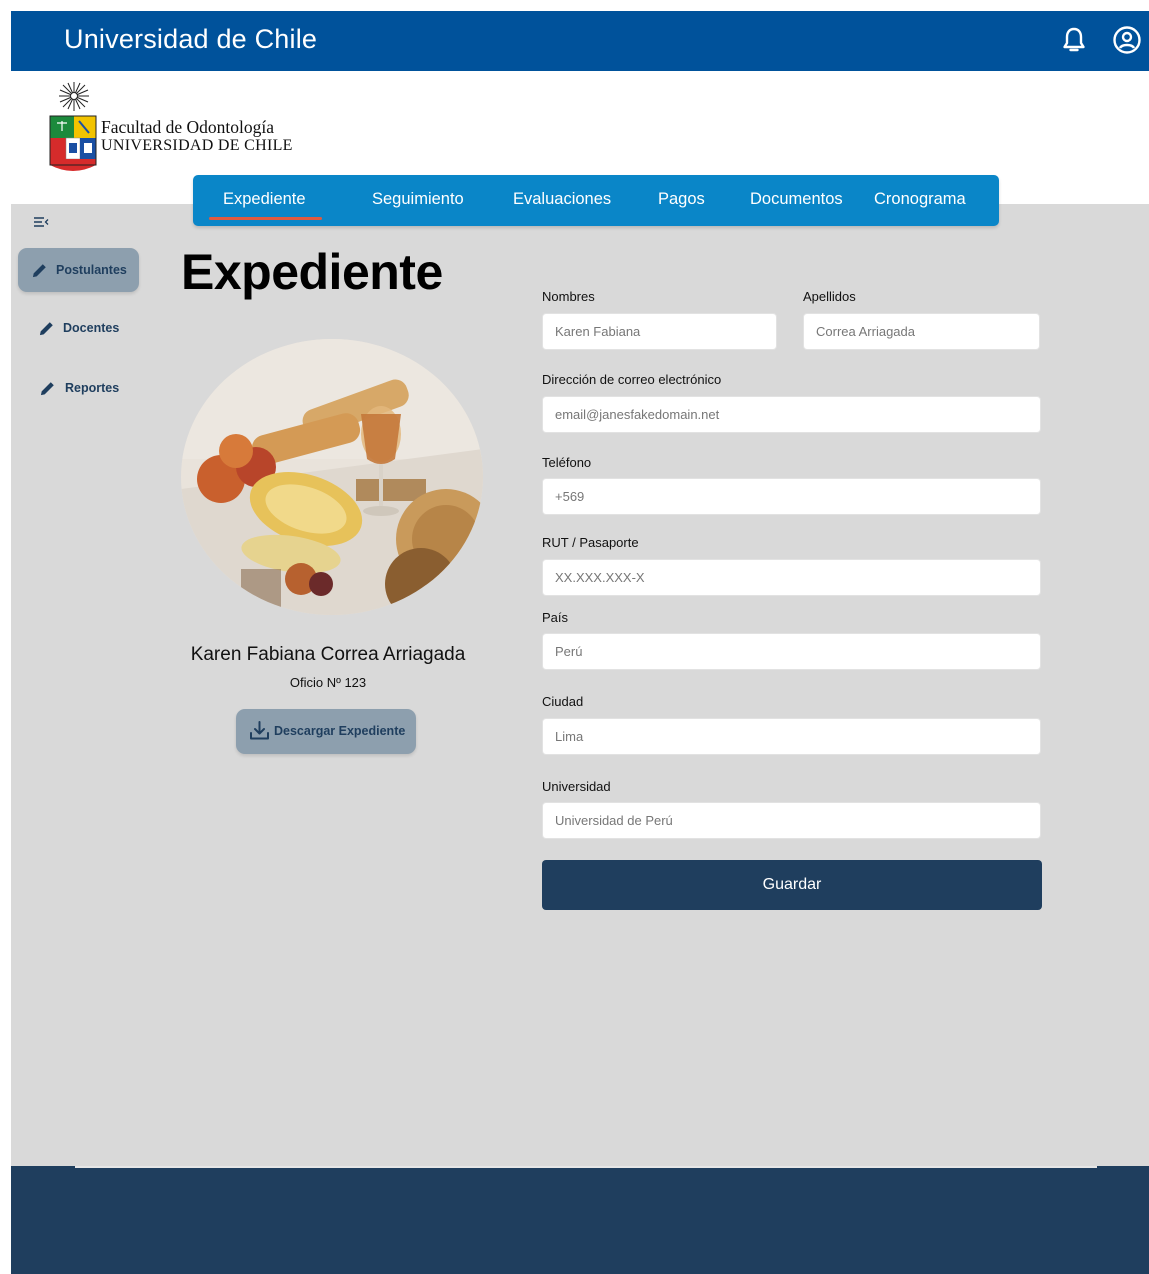 This screenshot has width=1149, height=1274. I want to click on tab-seguimiento: Seguimiento, so click(418, 199).